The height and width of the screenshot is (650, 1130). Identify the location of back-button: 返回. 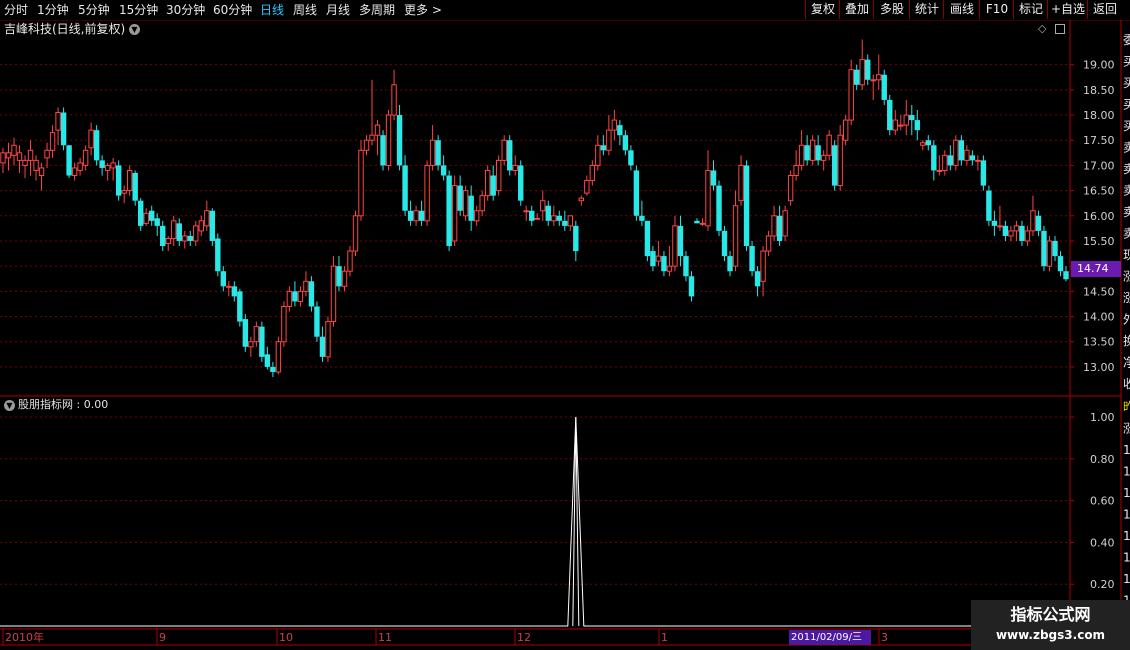
(1104, 9).